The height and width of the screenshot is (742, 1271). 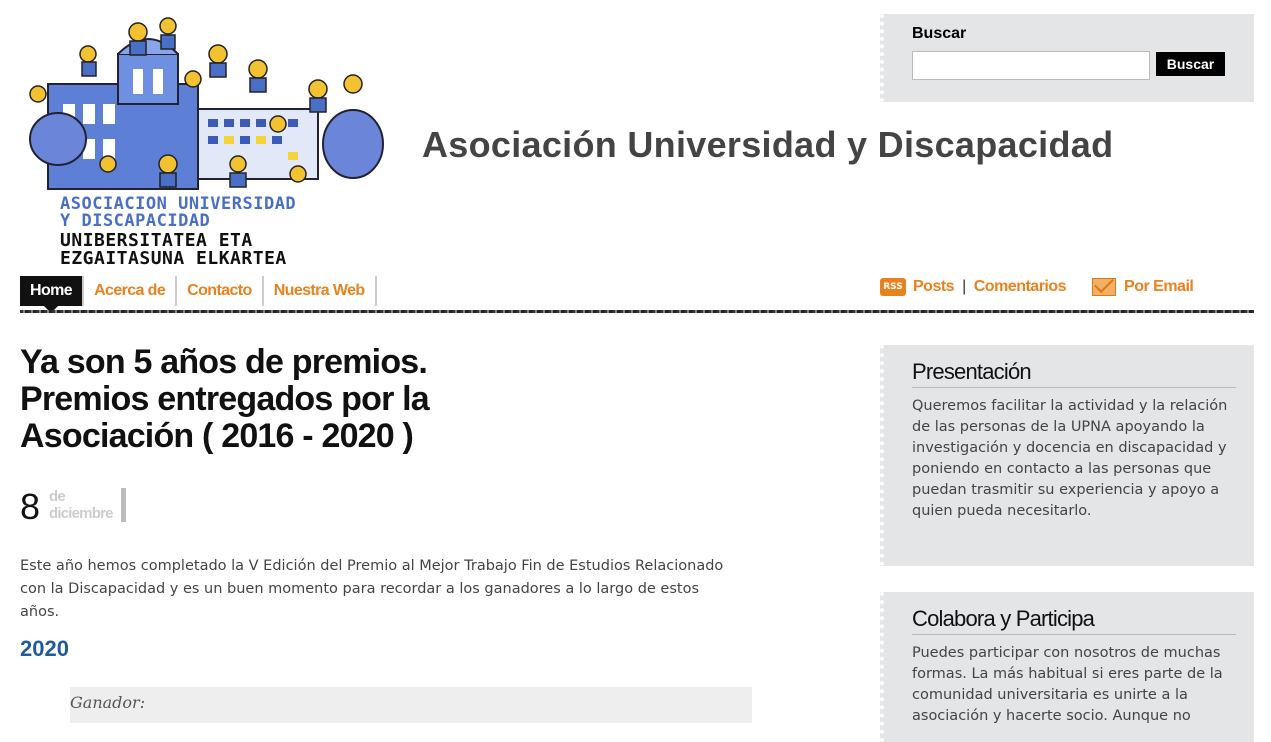 I want to click on site-title: Asociación Universidad y Discapacidad, so click(x=767, y=145).